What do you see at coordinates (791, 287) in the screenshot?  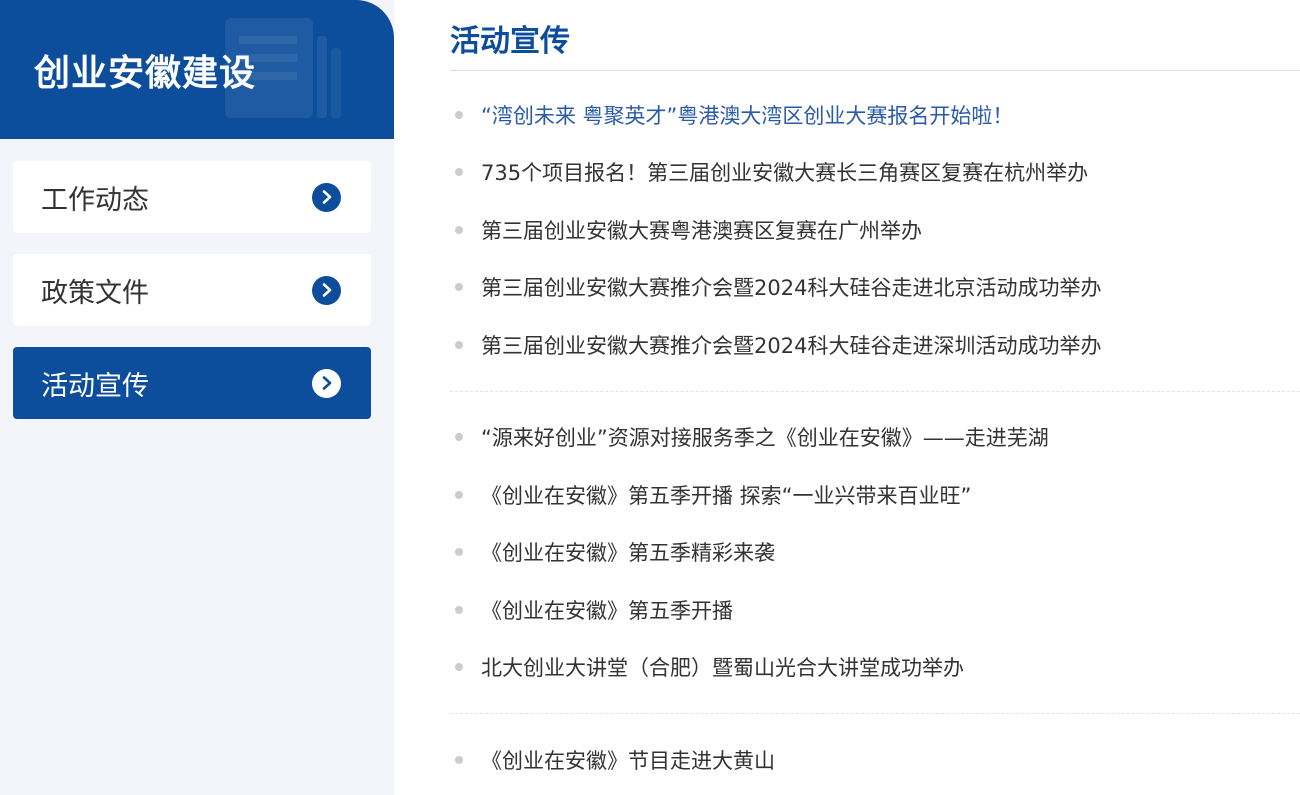 I see `news-link: 第三届创业安徽大赛推介会暨2024科大硅谷走进北京活动成功举办` at bounding box center [791, 287].